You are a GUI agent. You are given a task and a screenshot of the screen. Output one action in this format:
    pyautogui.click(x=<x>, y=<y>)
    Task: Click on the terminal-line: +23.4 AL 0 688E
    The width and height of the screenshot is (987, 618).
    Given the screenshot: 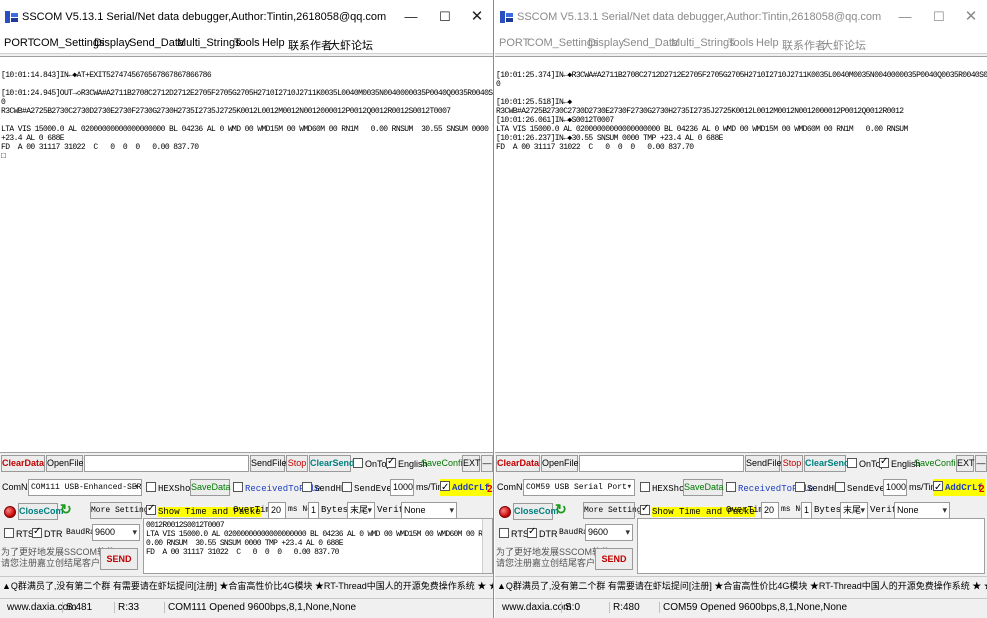 What is the action you would take?
    pyautogui.click(x=33, y=138)
    